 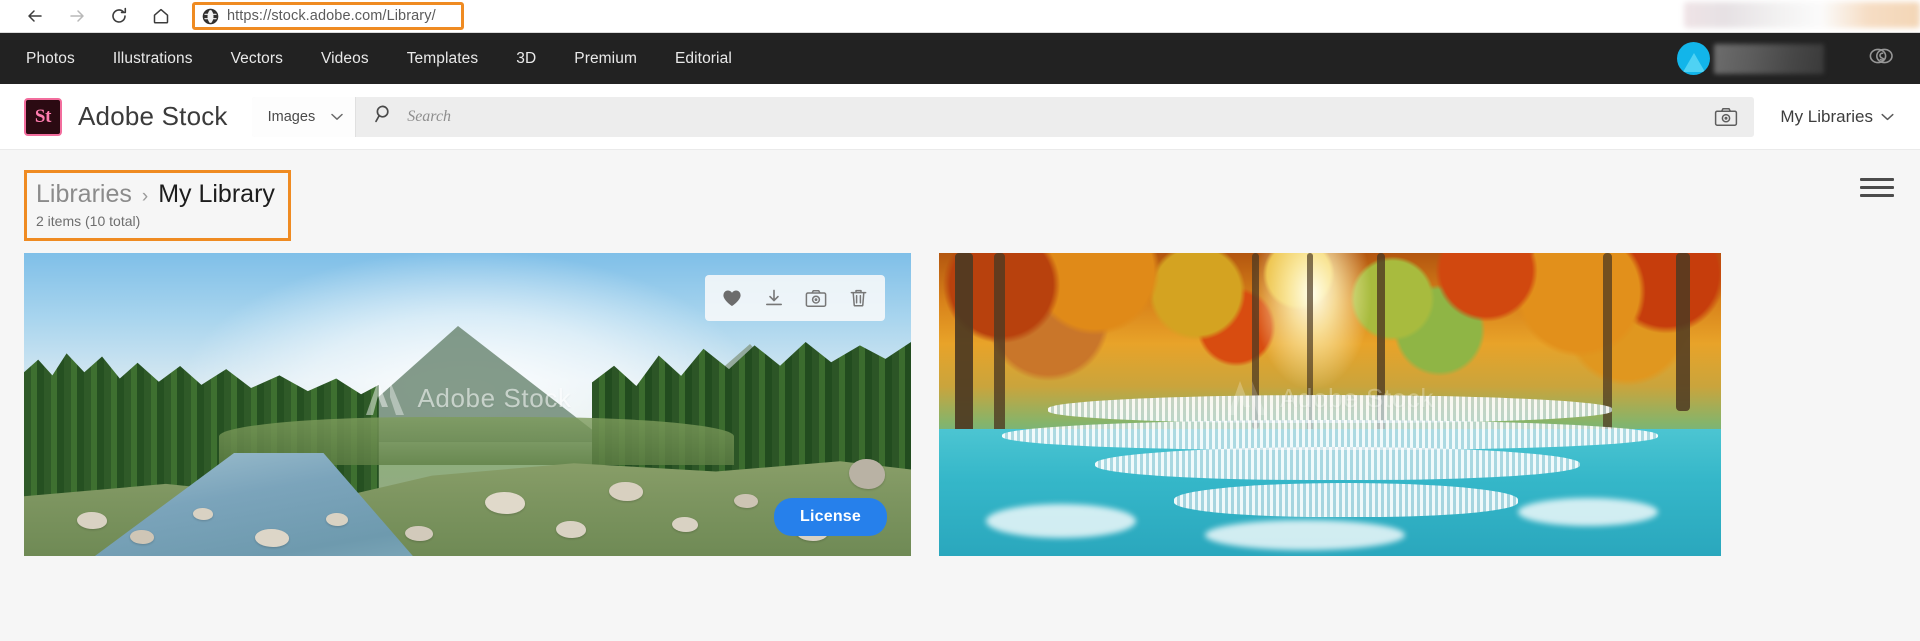 I want to click on search-icon, so click(x=384, y=116).